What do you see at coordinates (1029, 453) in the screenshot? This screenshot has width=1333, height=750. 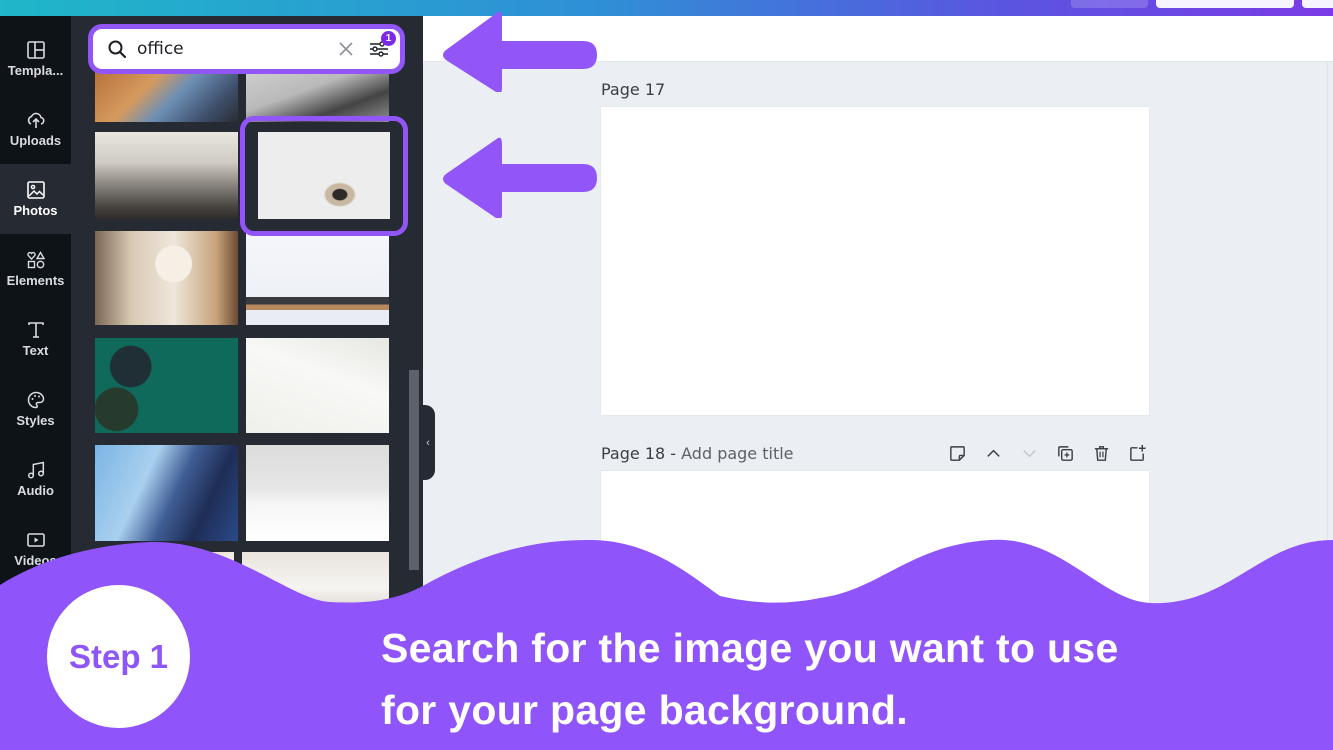 I see `move-down-icon` at bounding box center [1029, 453].